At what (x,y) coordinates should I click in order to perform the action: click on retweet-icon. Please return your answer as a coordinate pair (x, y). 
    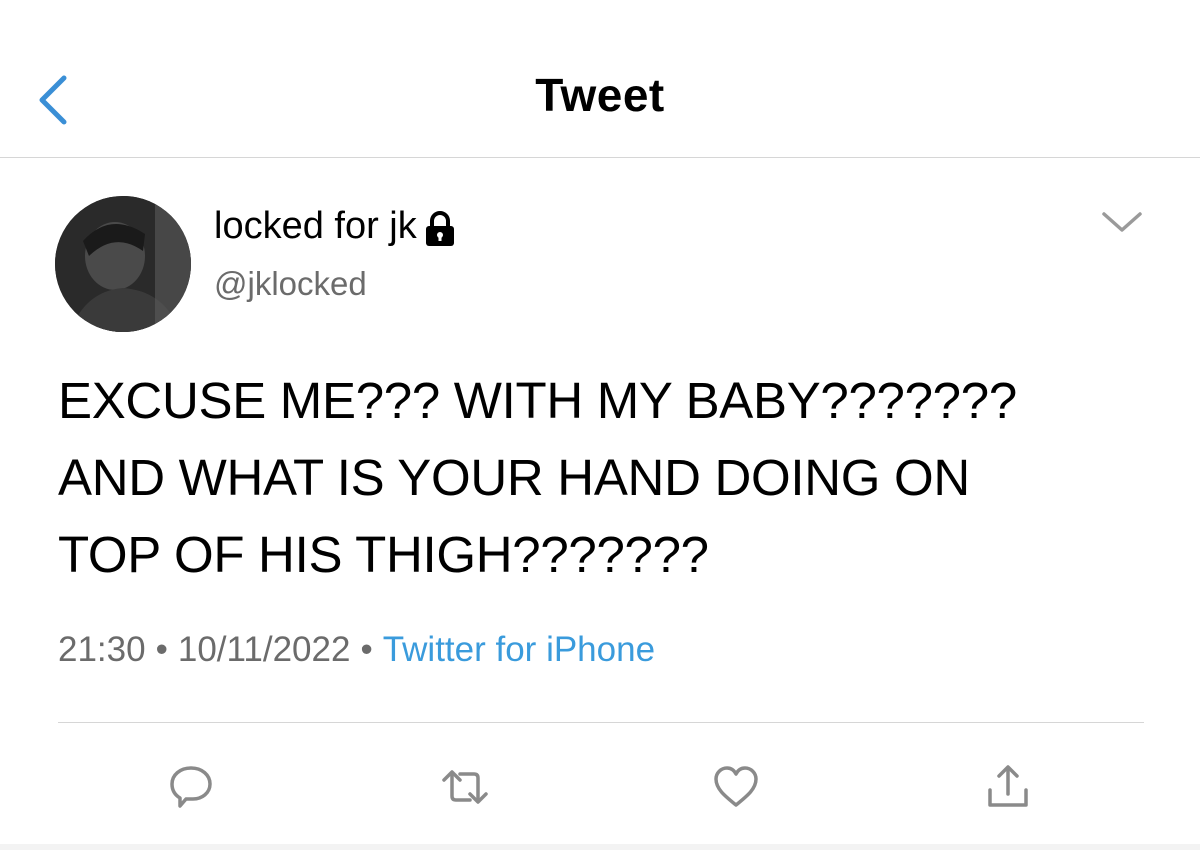
    Looking at the image, I should click on (465, 787).